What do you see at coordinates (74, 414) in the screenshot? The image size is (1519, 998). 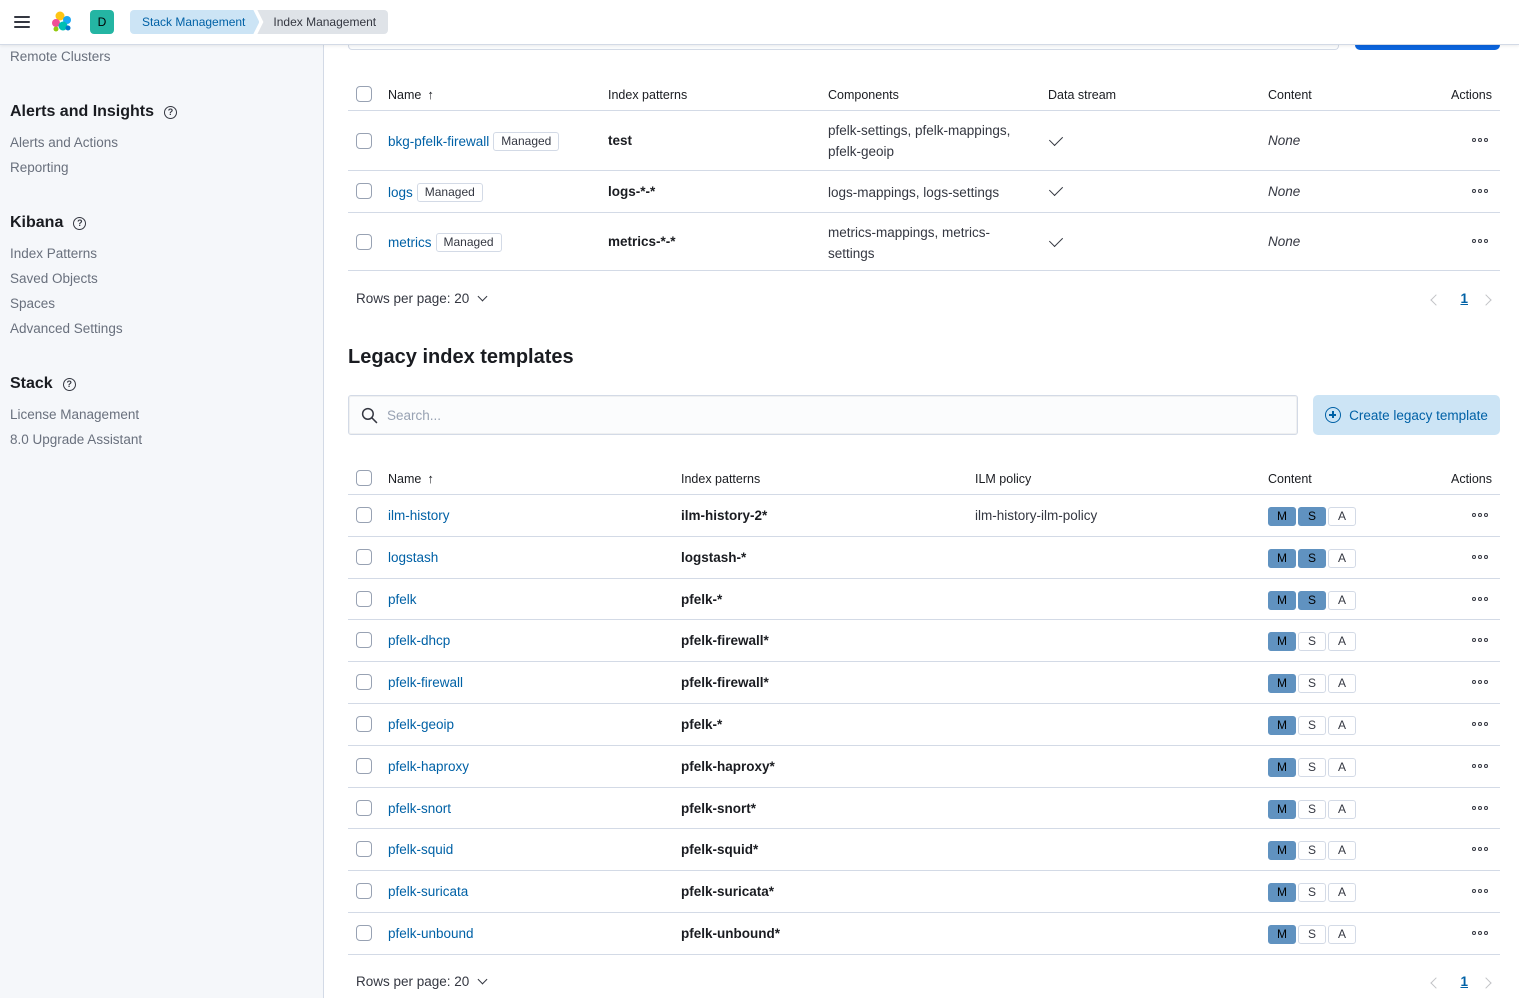 I see `sidebar-item-license-management: License Management` at bounding box center [74, 414].